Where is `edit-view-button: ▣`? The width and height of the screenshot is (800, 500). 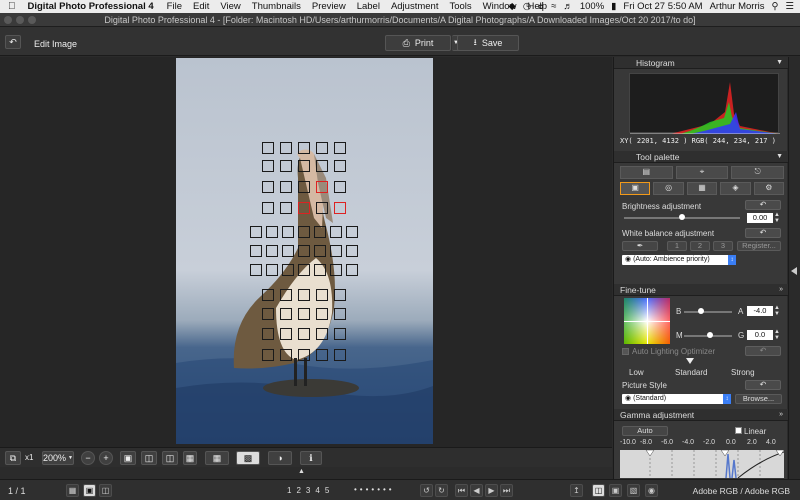 edit-view-button: ▣ is located at coordinates (89, 490).